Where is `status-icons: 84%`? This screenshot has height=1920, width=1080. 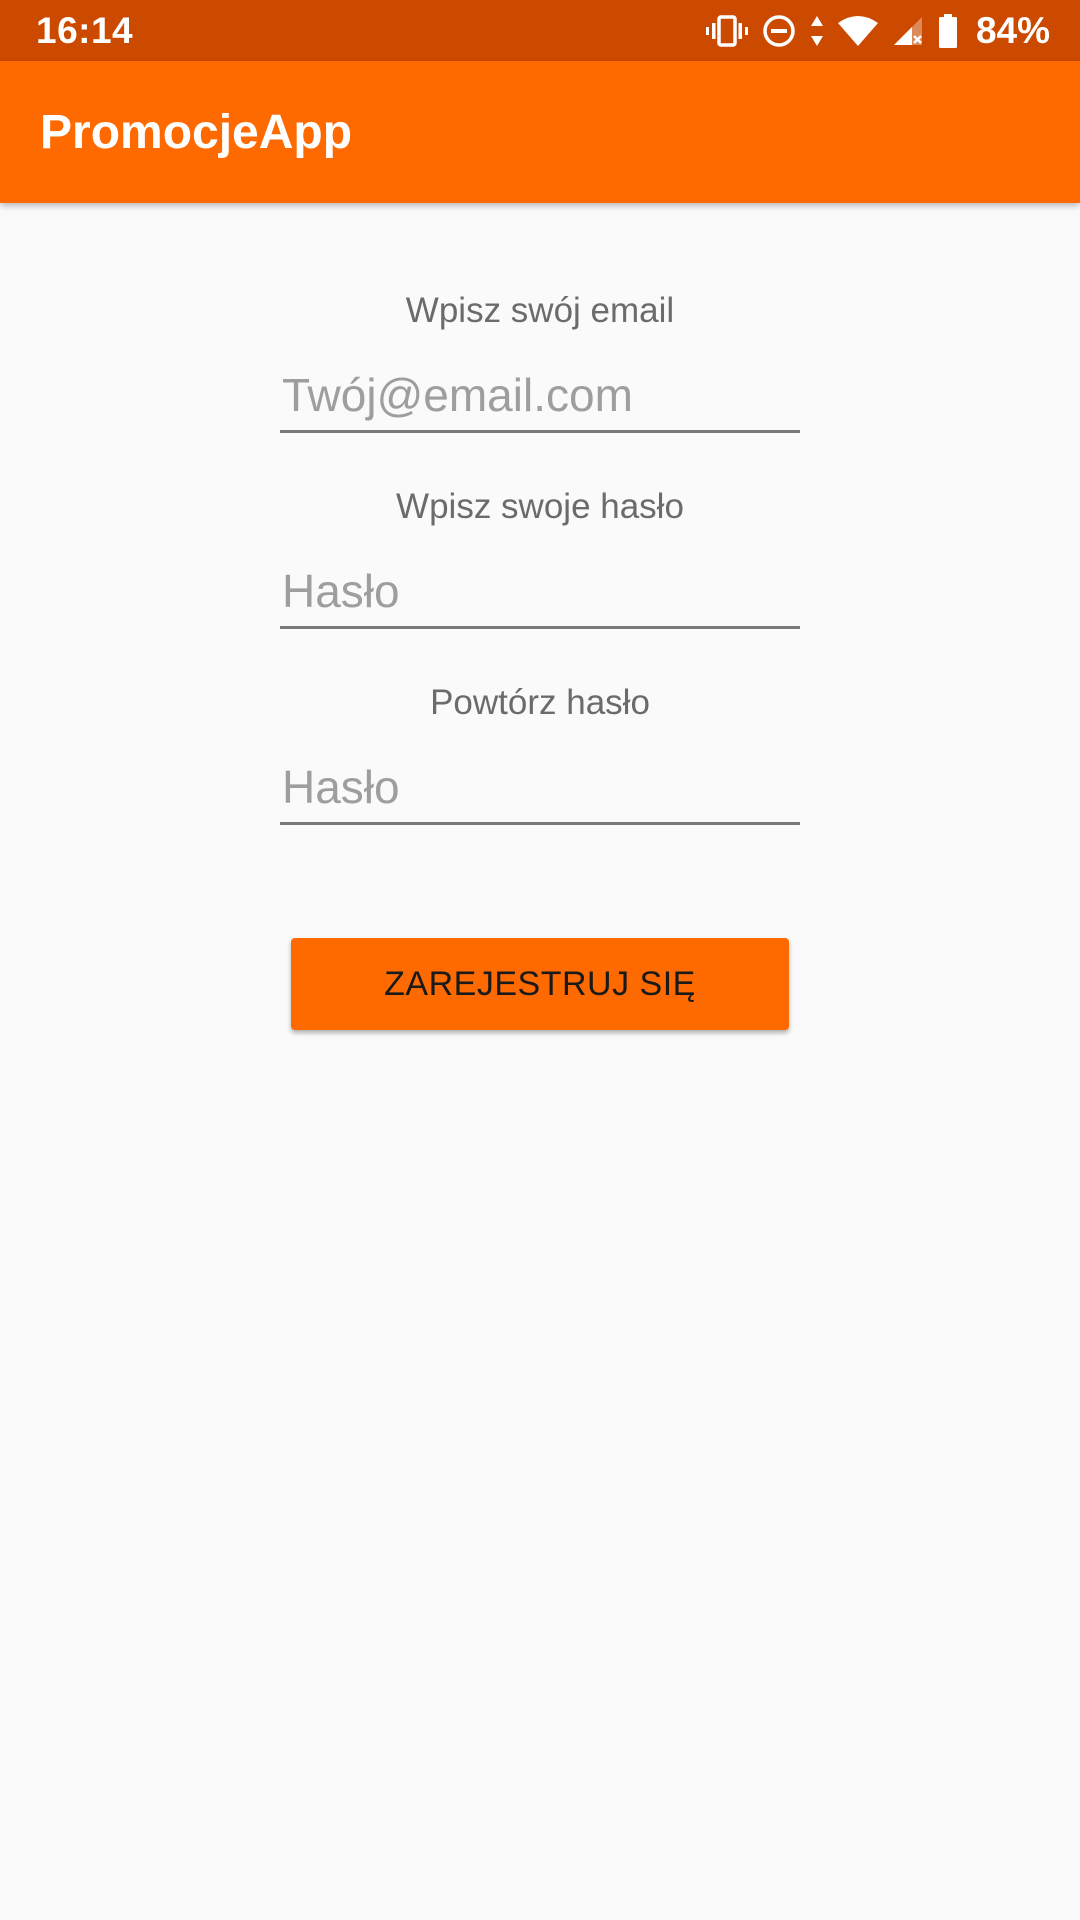
status-icons: 84% is located at coordinates (877, 30).